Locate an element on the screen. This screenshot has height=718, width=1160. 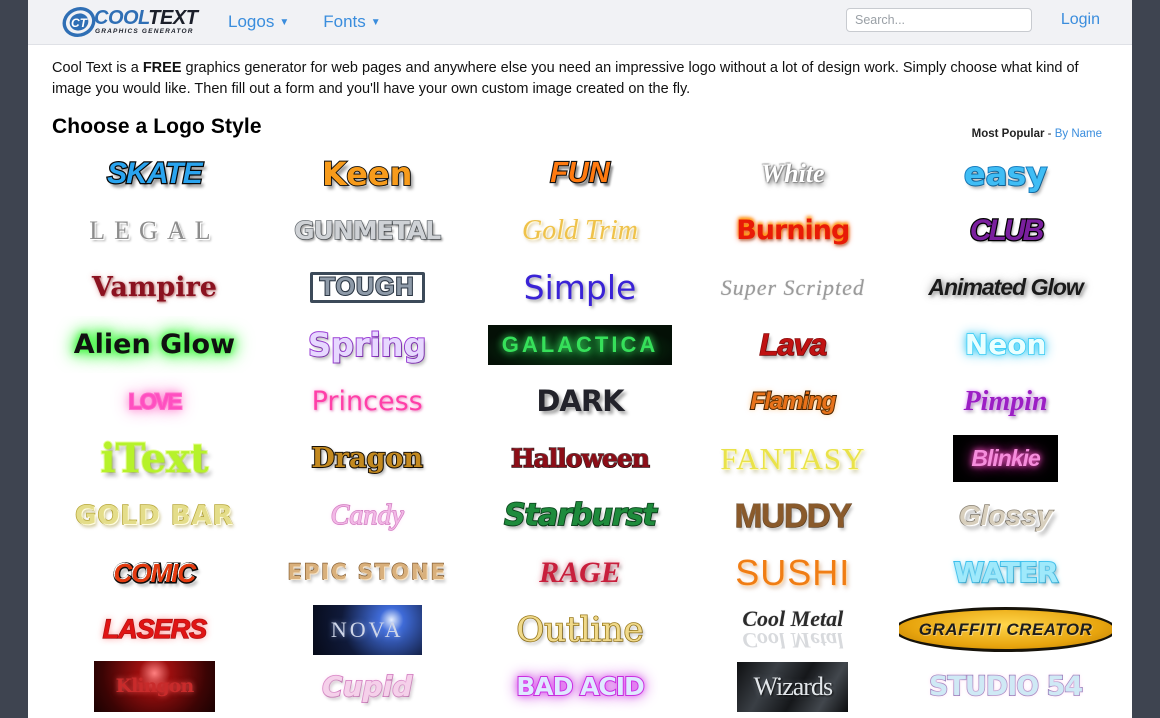
logo-style-preview: Klingon is located at coordinates (154, 687).